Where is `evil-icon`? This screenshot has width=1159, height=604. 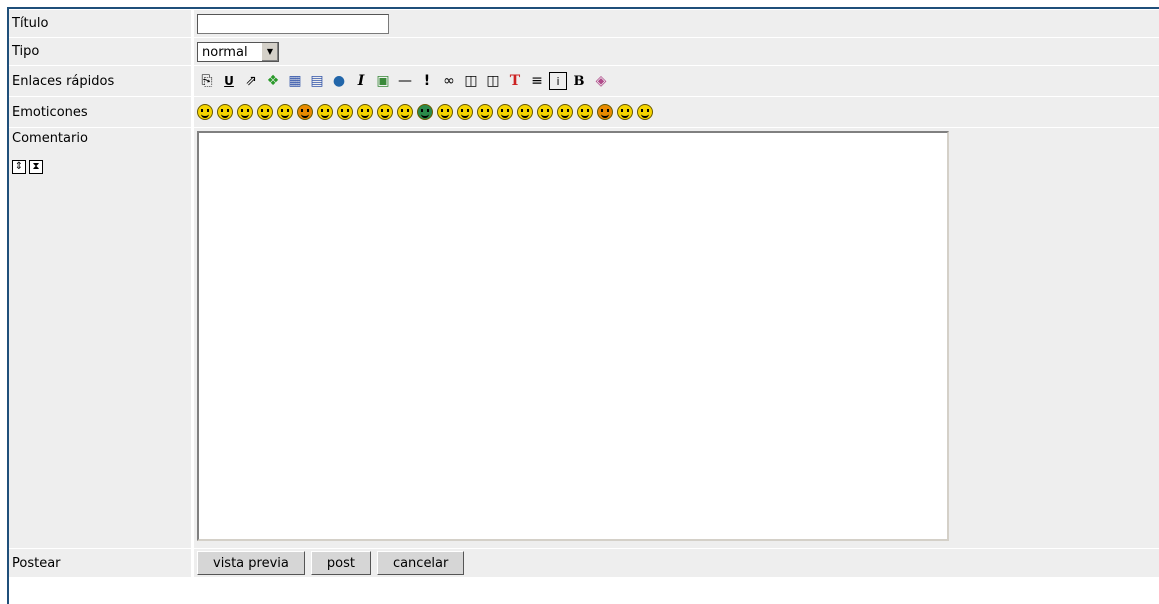
evil-icon is located at coordinates (305, 112).